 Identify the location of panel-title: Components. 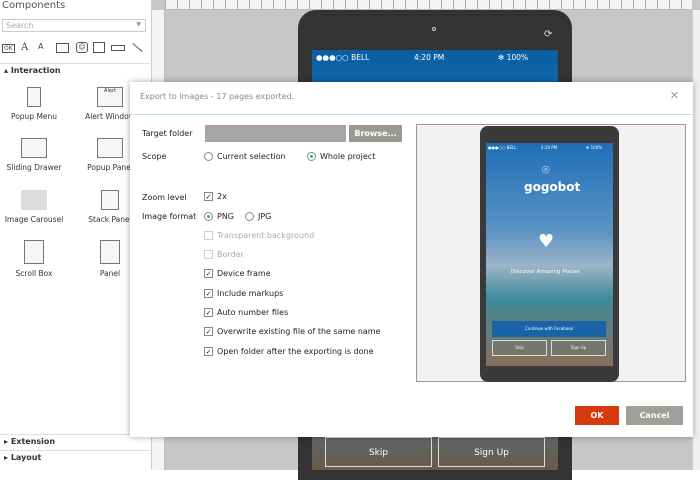
(34, 5).